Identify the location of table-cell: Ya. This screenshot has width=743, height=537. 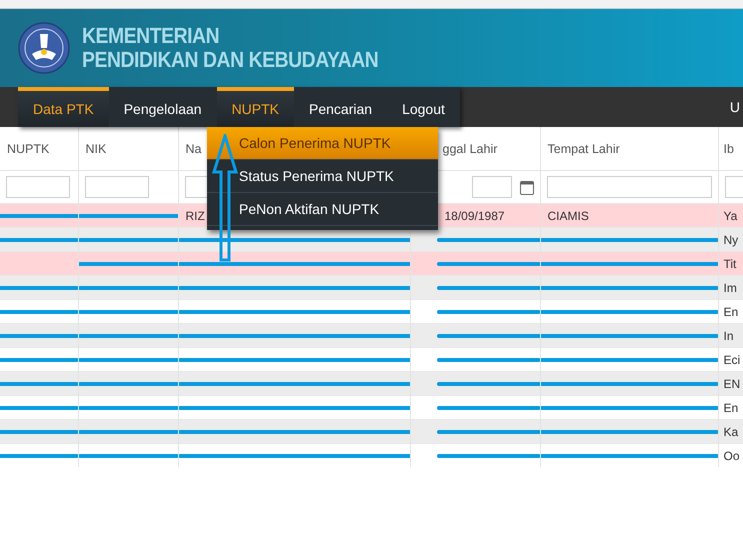
(731, 215).